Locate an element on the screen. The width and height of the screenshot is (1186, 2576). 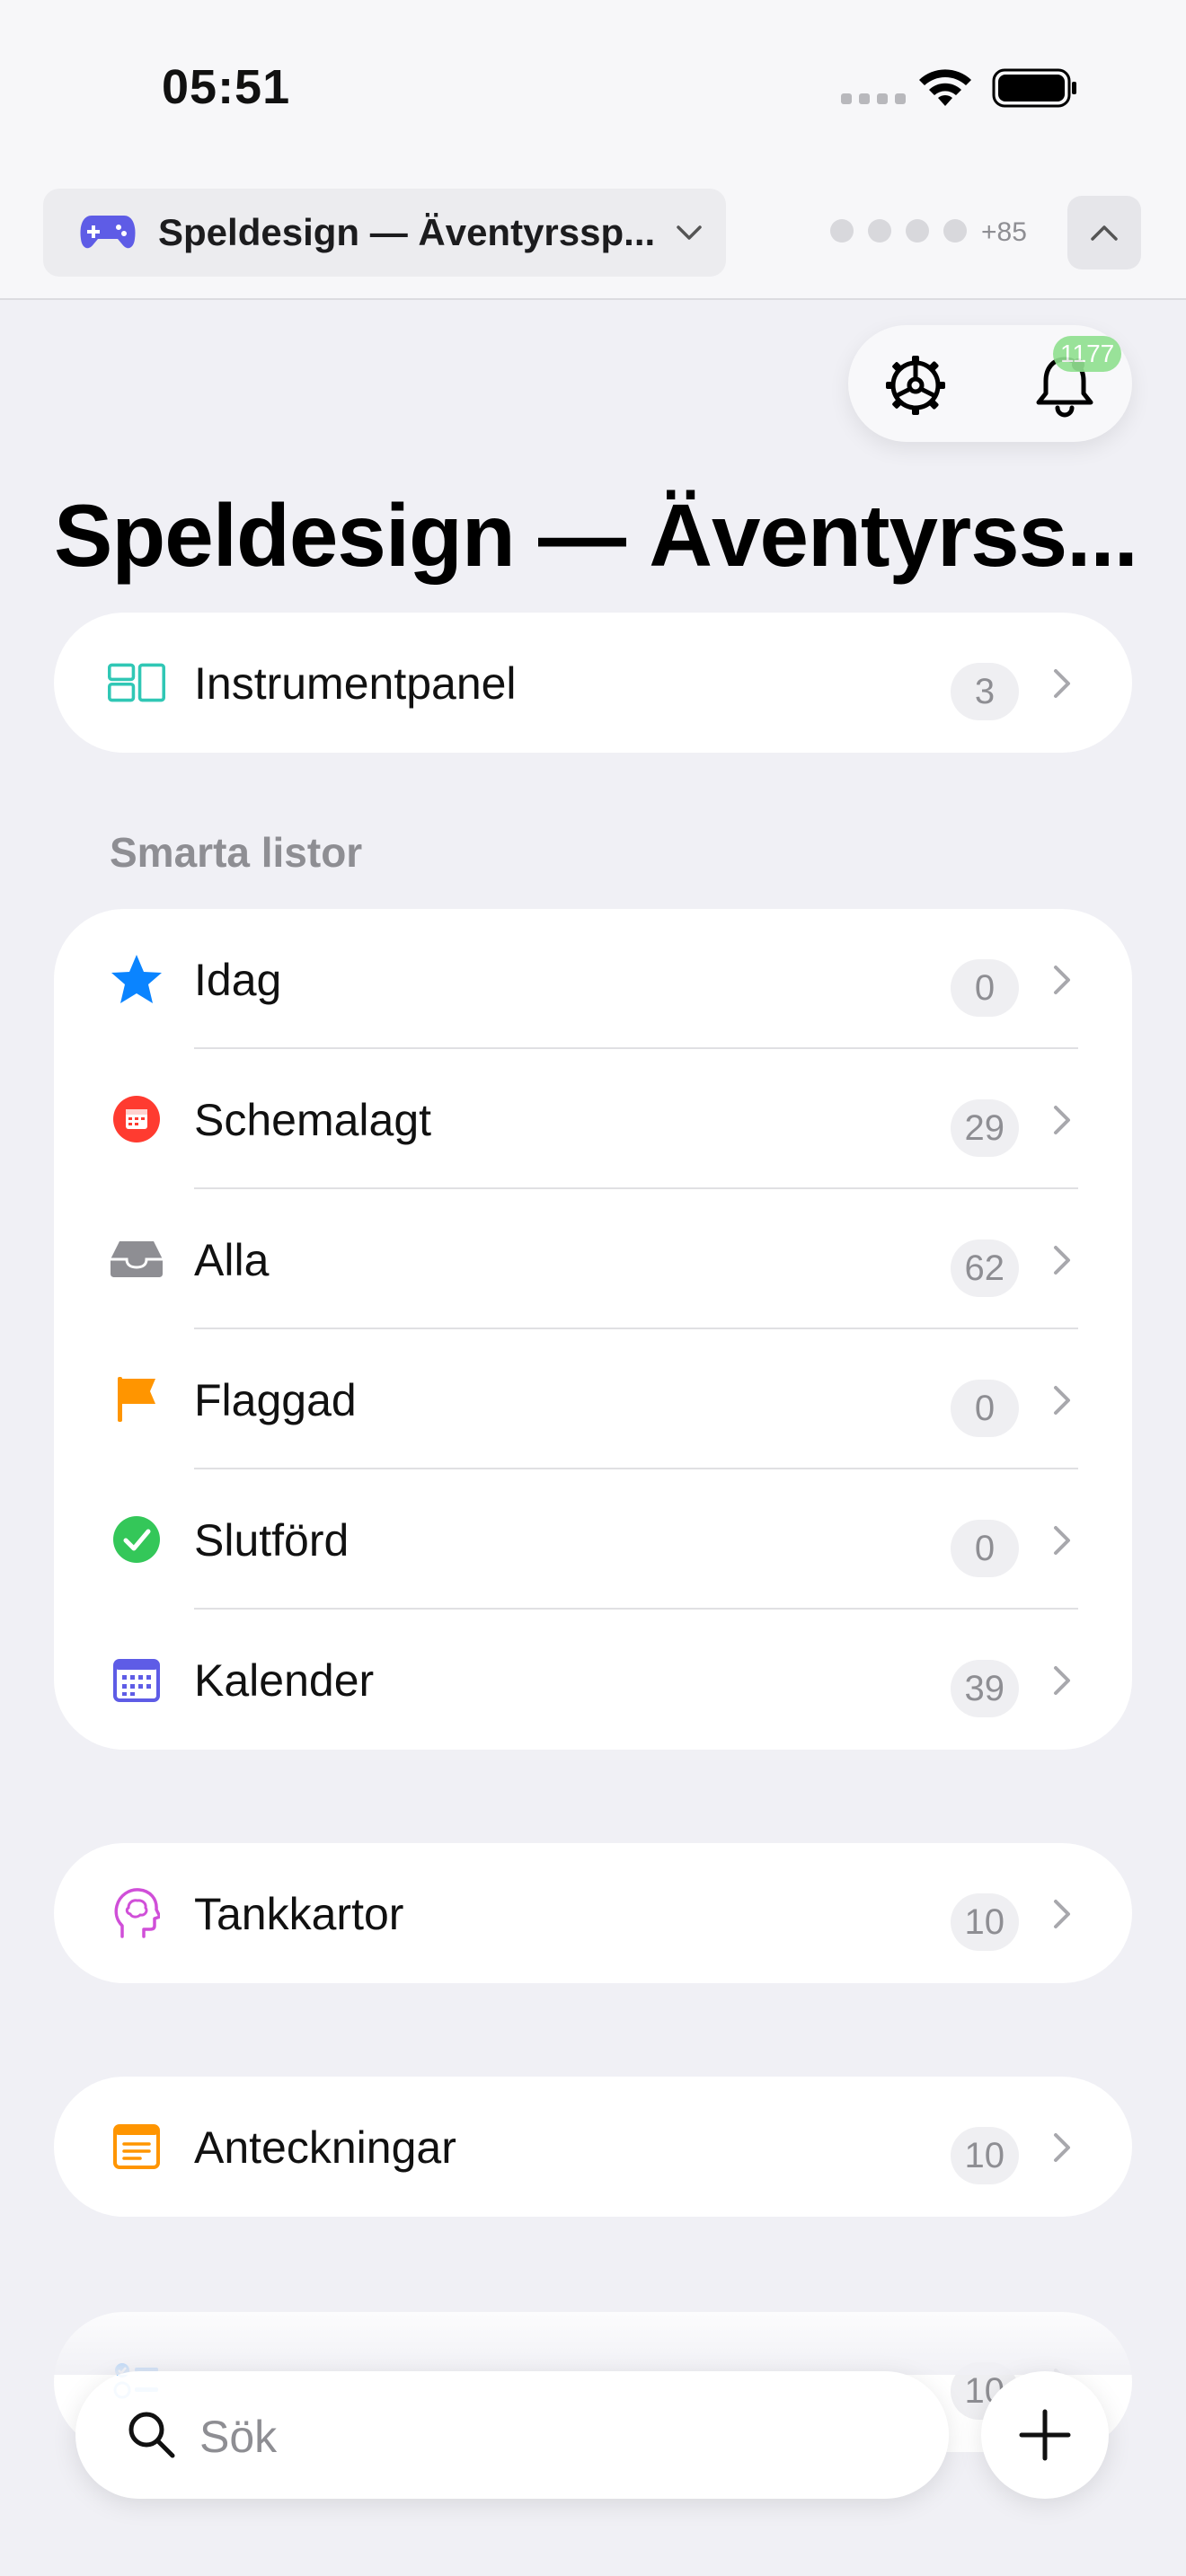
battery-icon is located at coordinates (1034, 88).